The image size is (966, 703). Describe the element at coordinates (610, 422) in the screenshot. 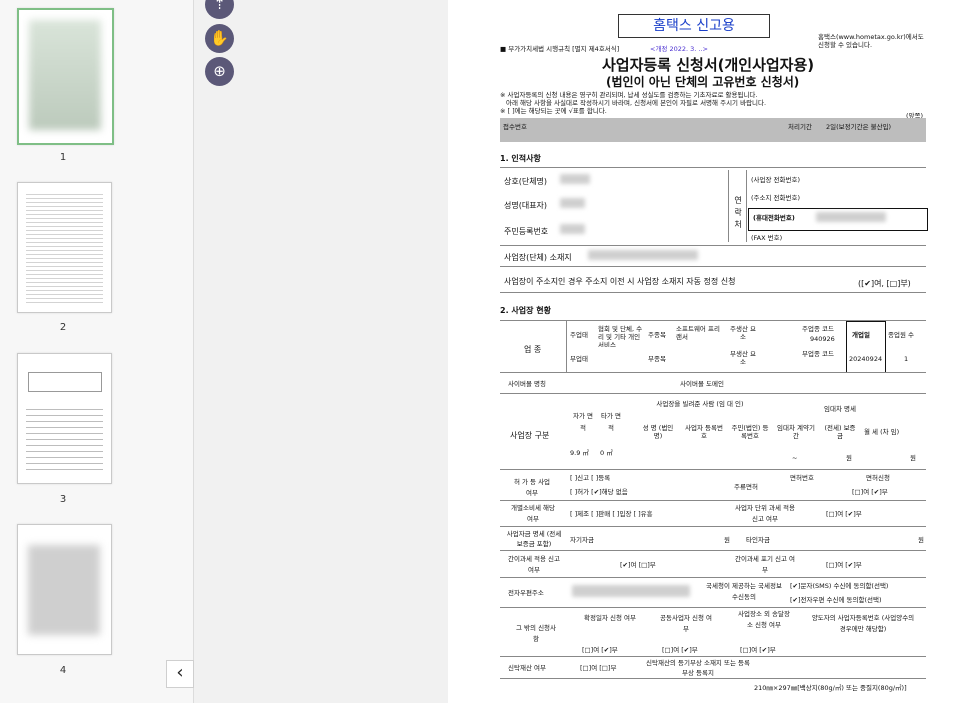

I see `other-area-label: 타가 면적` at that location.